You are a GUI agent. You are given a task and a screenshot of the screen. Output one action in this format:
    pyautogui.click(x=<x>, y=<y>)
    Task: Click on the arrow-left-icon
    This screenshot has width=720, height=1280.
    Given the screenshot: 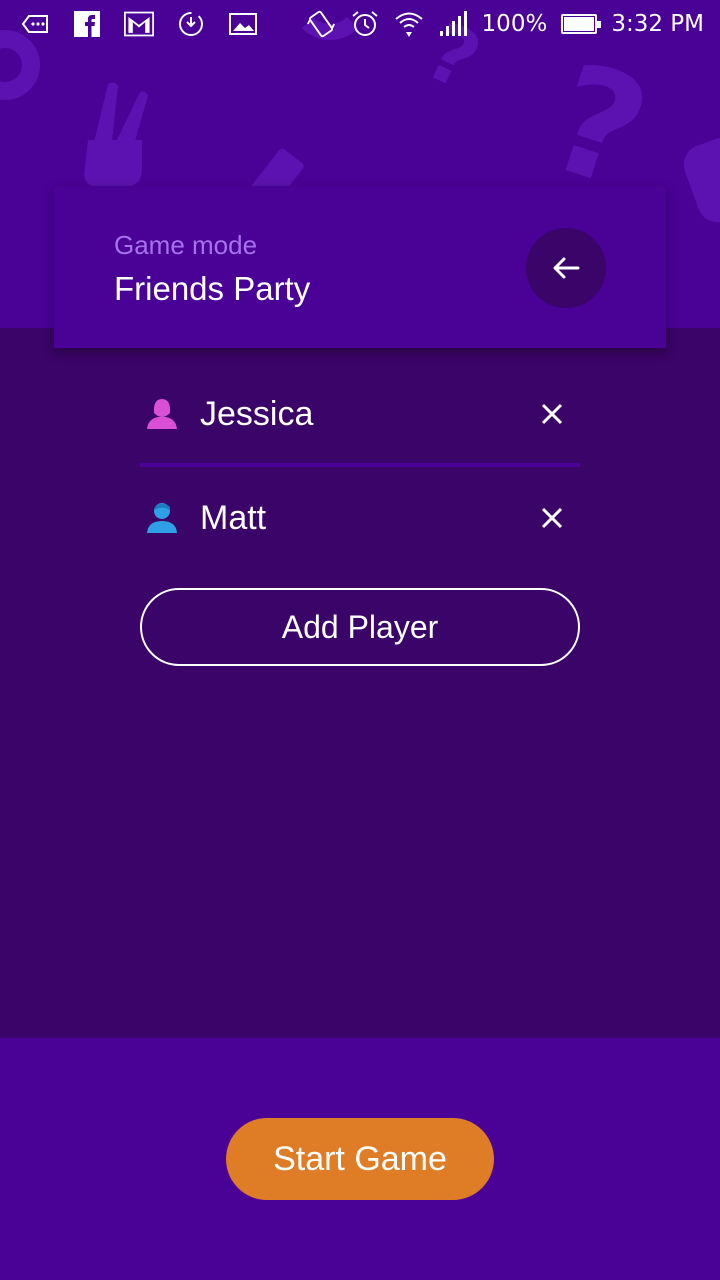 What is the action you would take?
    pyautogui.click(x=566, y=268)
    